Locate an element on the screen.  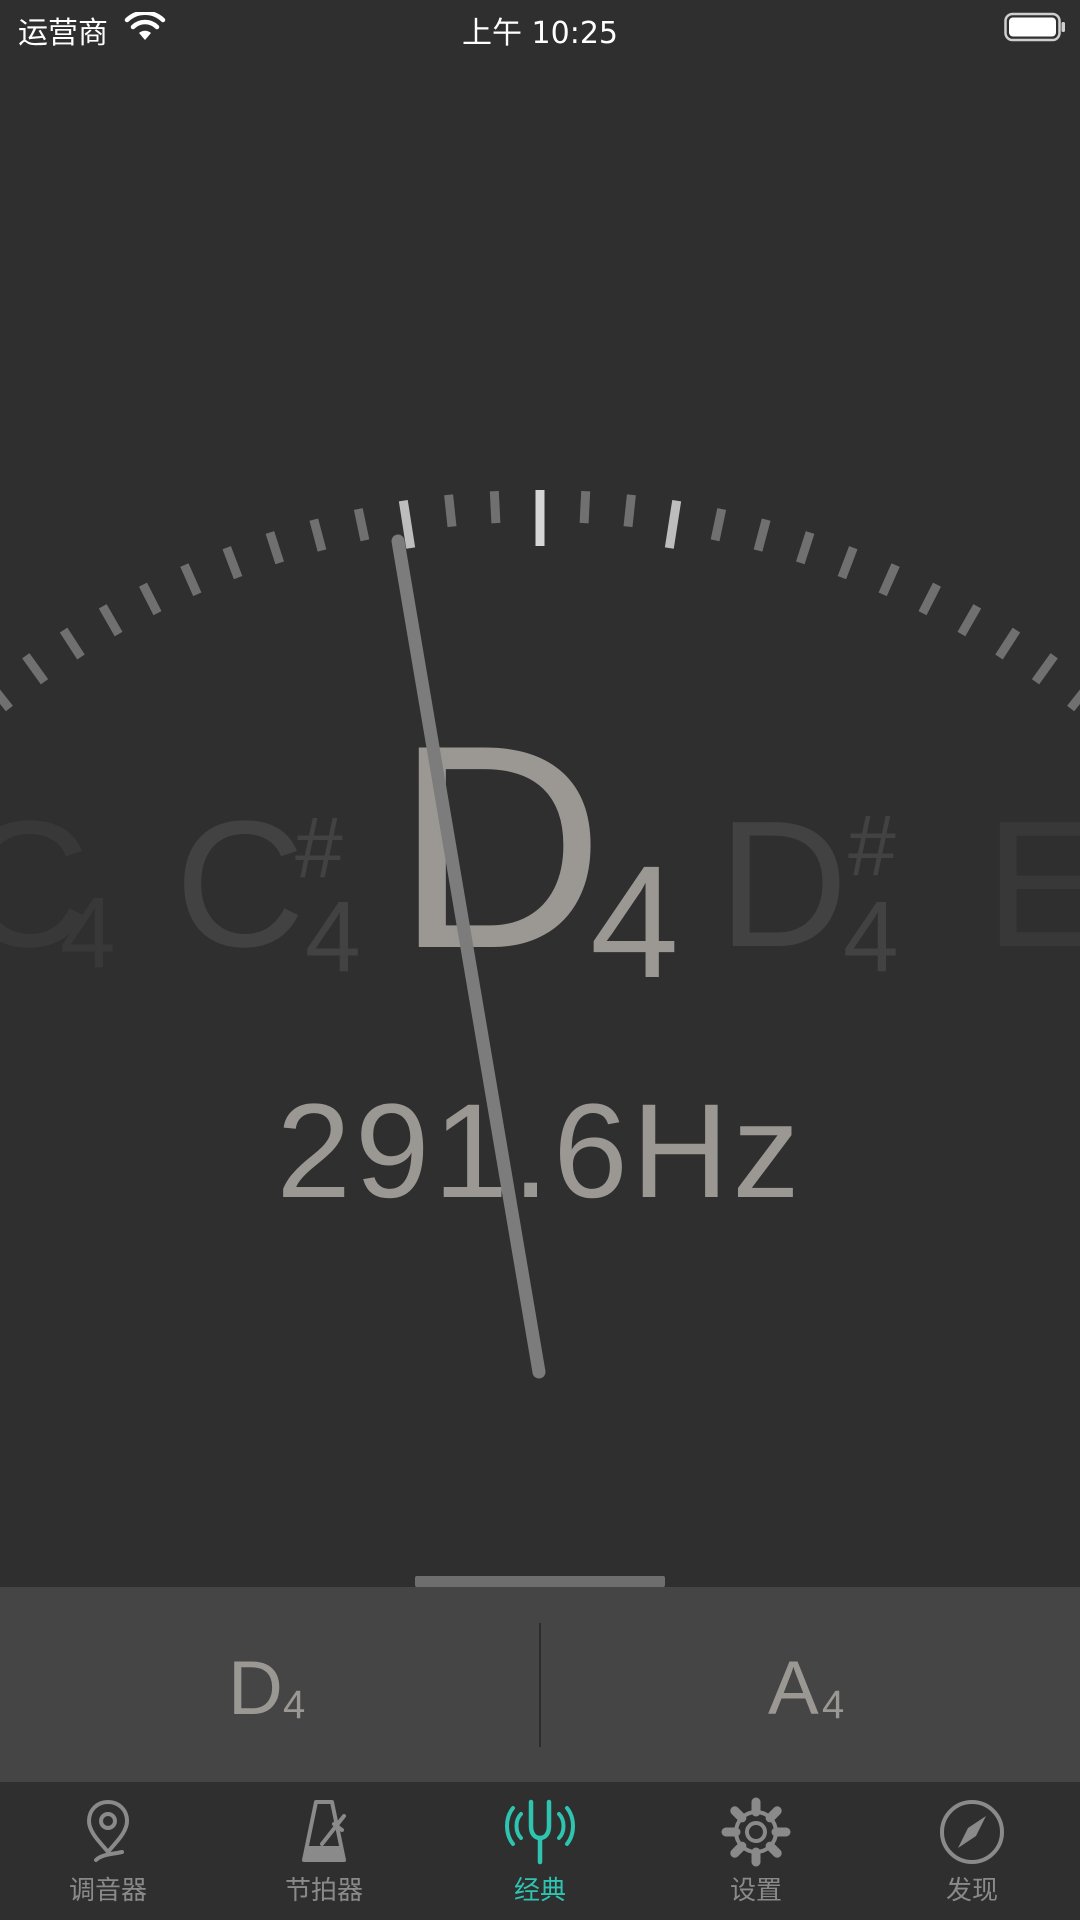
tab-label: 经典 is located at coordinates (539, 1891).